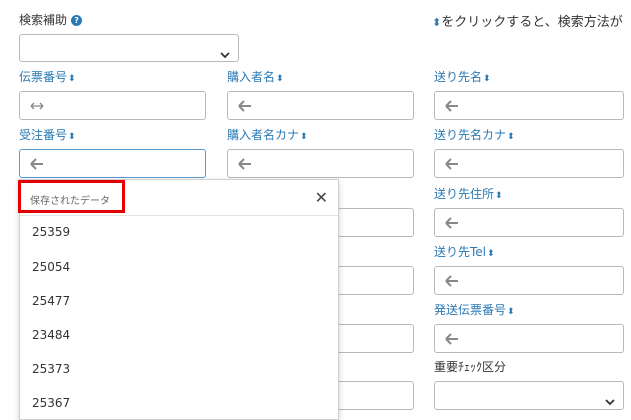  I want to click on ship-to-tel-label-text: 送り先Tel, so click(460, 252).